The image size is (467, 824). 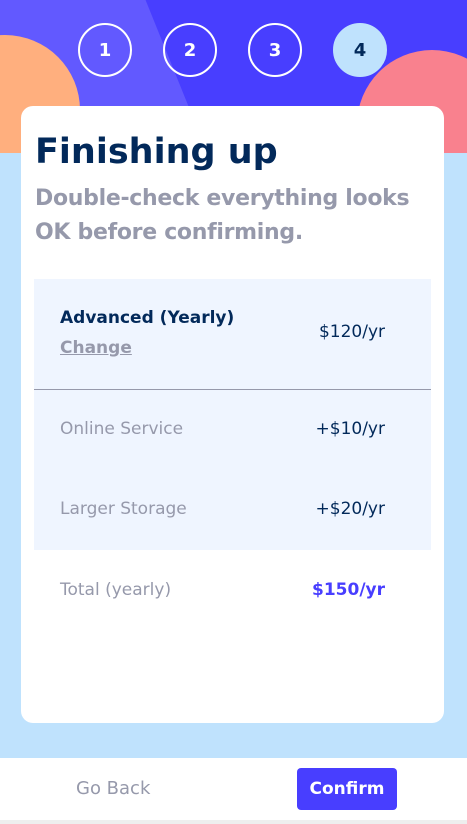 What do you see at coordinates (275, 50) in the screenshot?
I see `step-3: 3` at bounding box center [275, 50].